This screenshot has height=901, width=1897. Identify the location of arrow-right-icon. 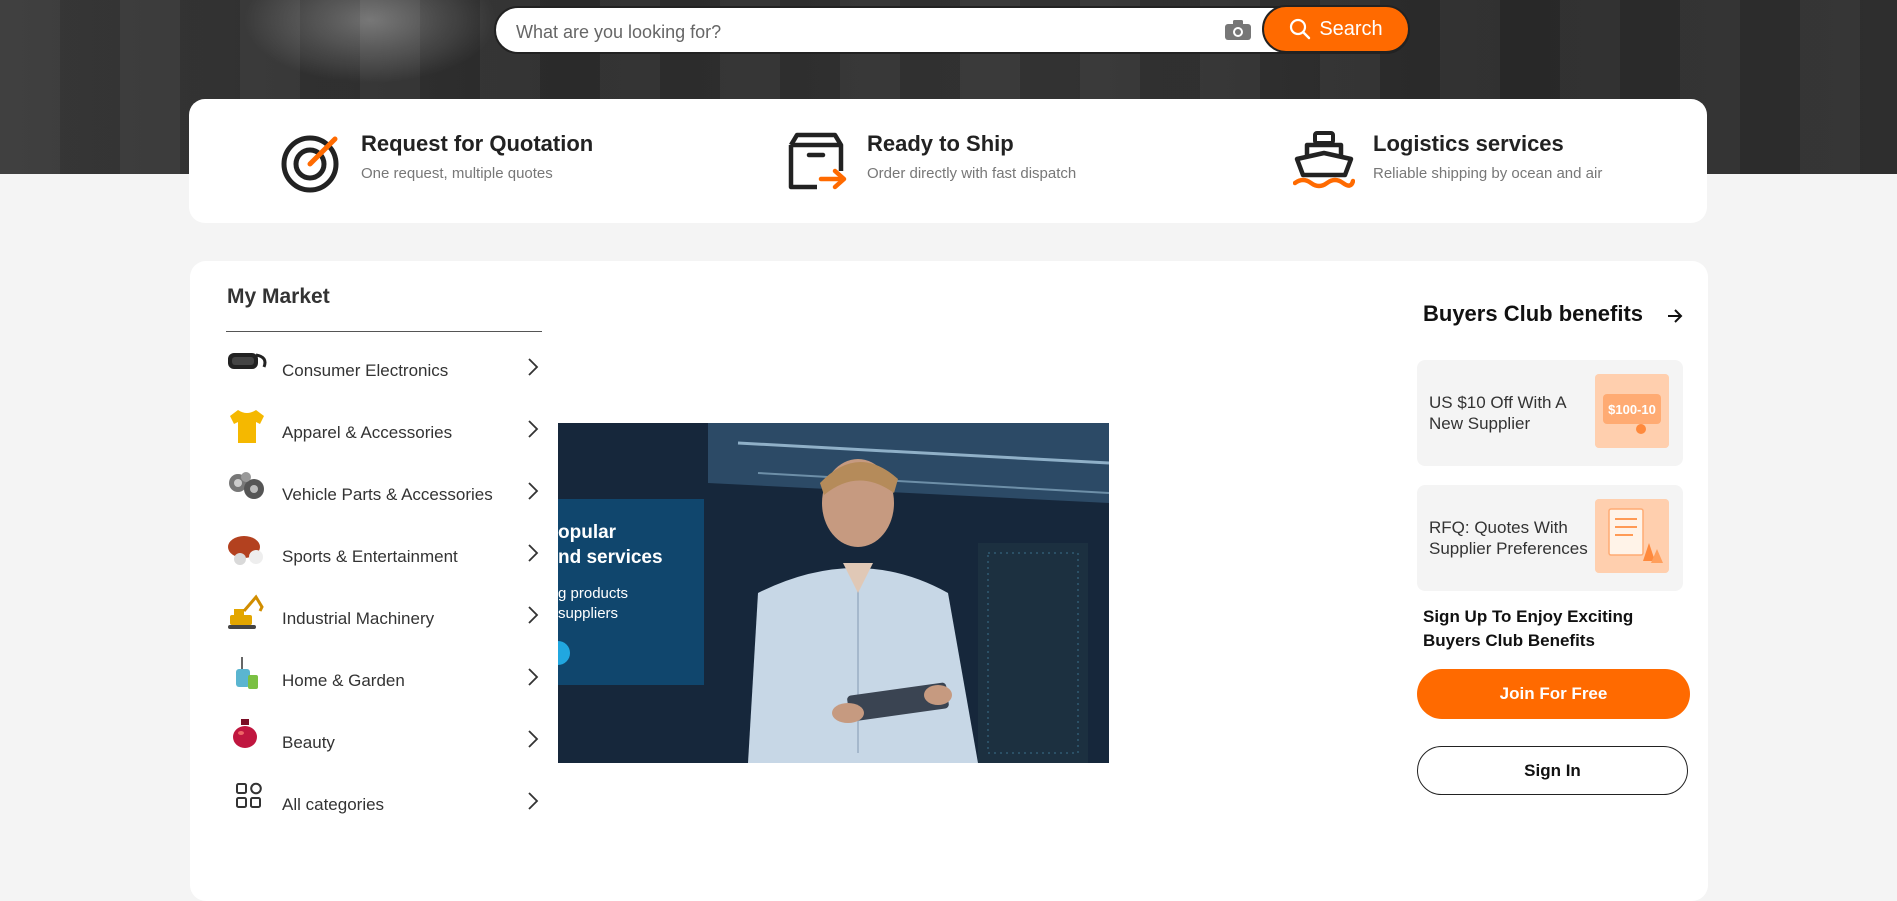
(1675, 316).